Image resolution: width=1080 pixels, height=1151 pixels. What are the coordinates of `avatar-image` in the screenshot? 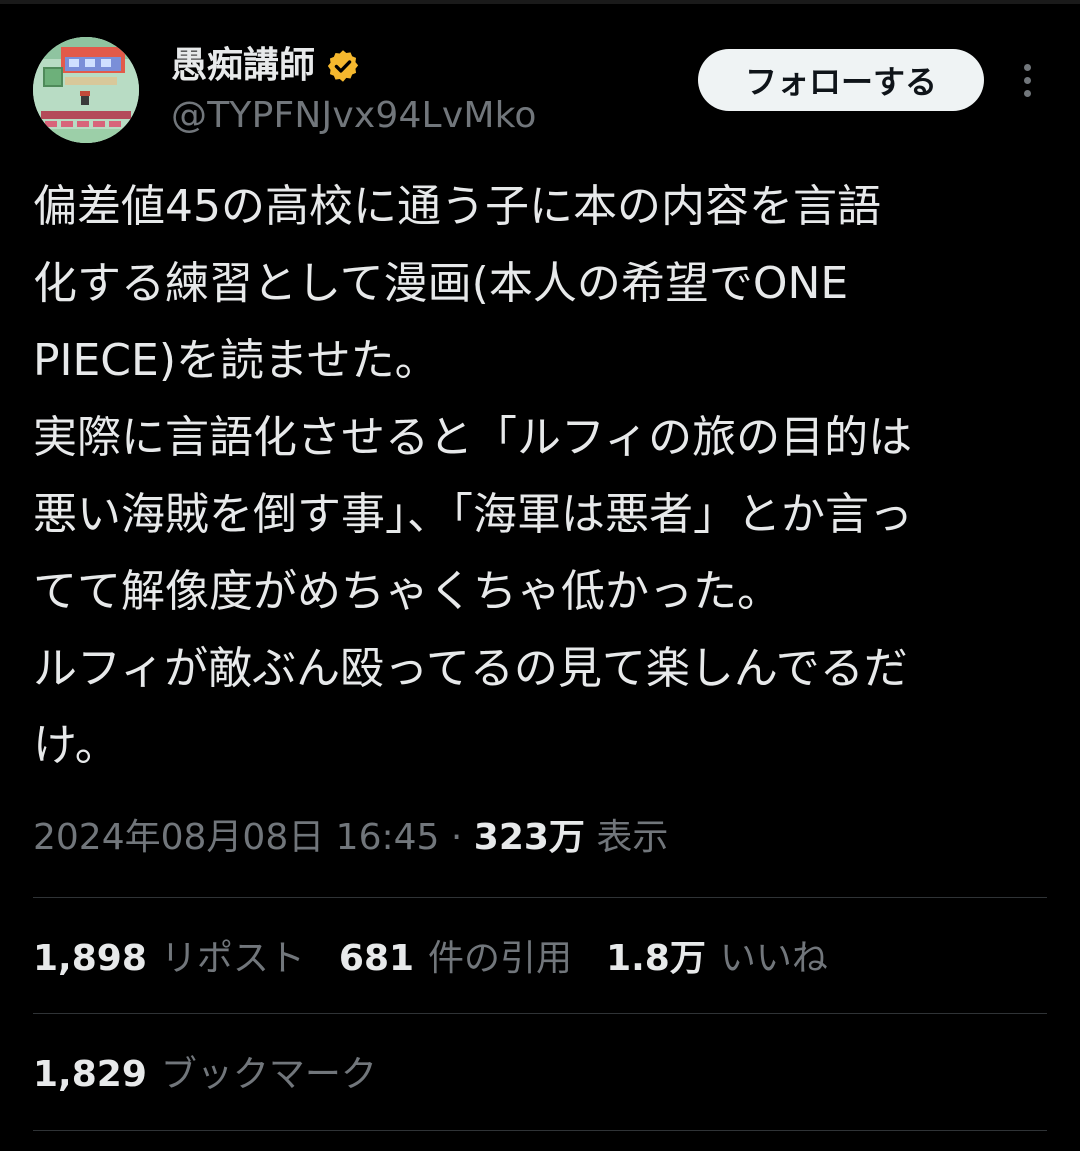 It's located at (86, 90).